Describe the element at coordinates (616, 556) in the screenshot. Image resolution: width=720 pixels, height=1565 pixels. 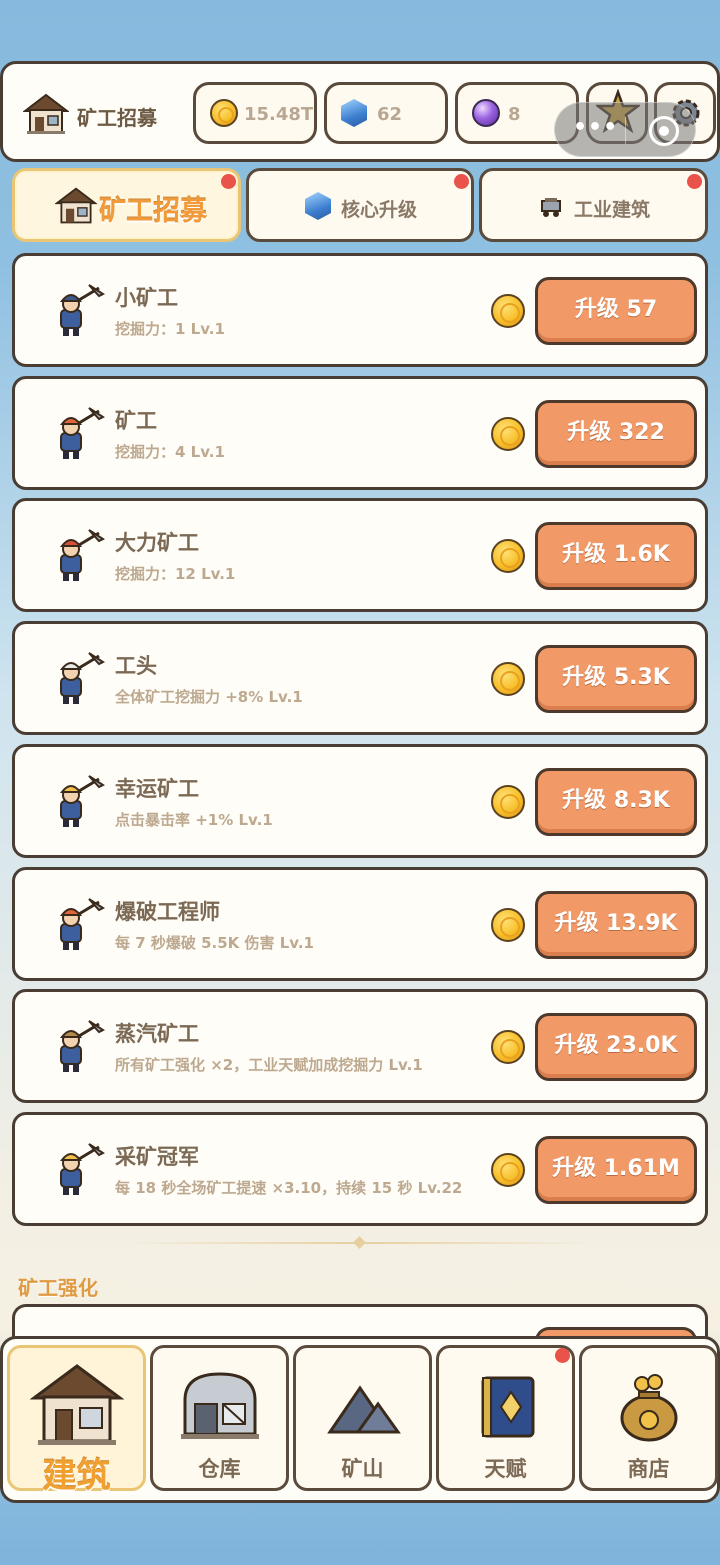
I see `upgrade-button: 升级 1.6K` at that location.